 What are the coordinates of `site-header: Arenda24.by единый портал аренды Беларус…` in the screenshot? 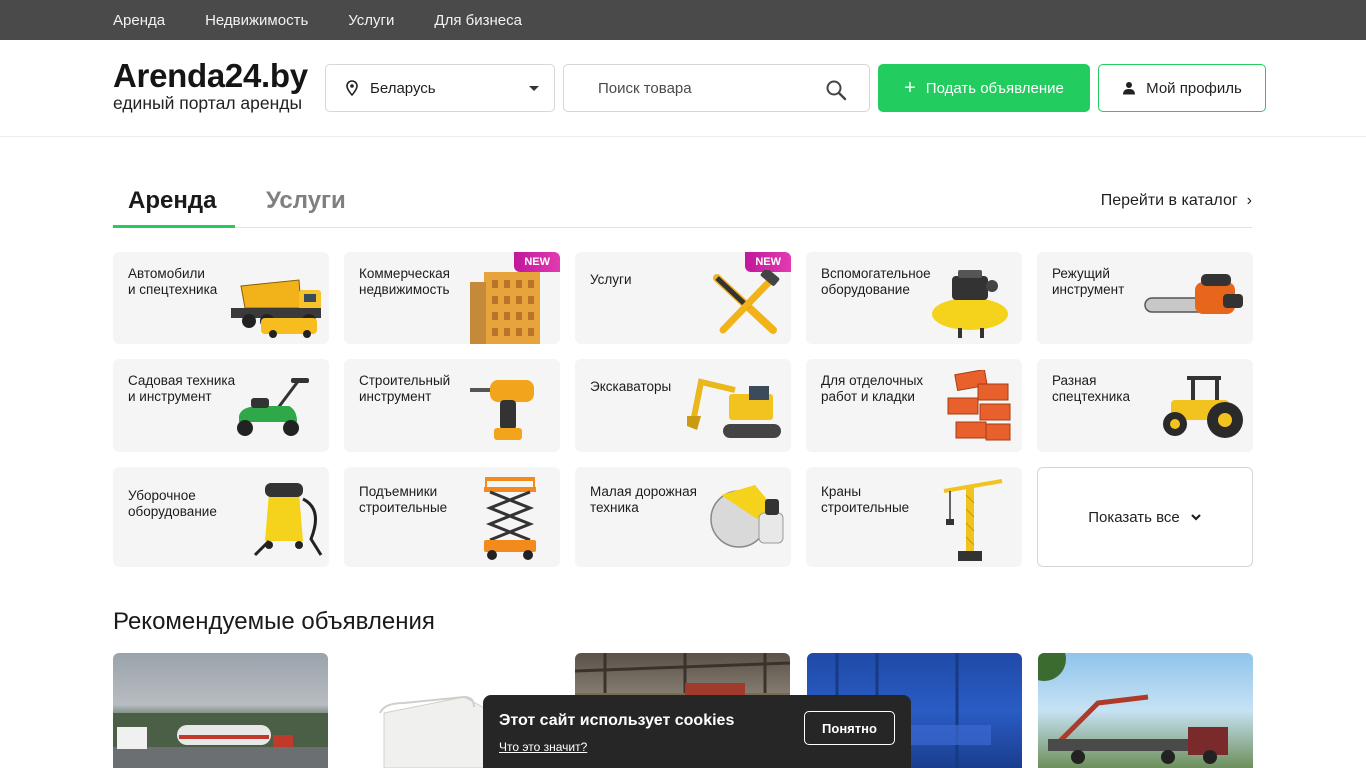 It's located at (683, 88).